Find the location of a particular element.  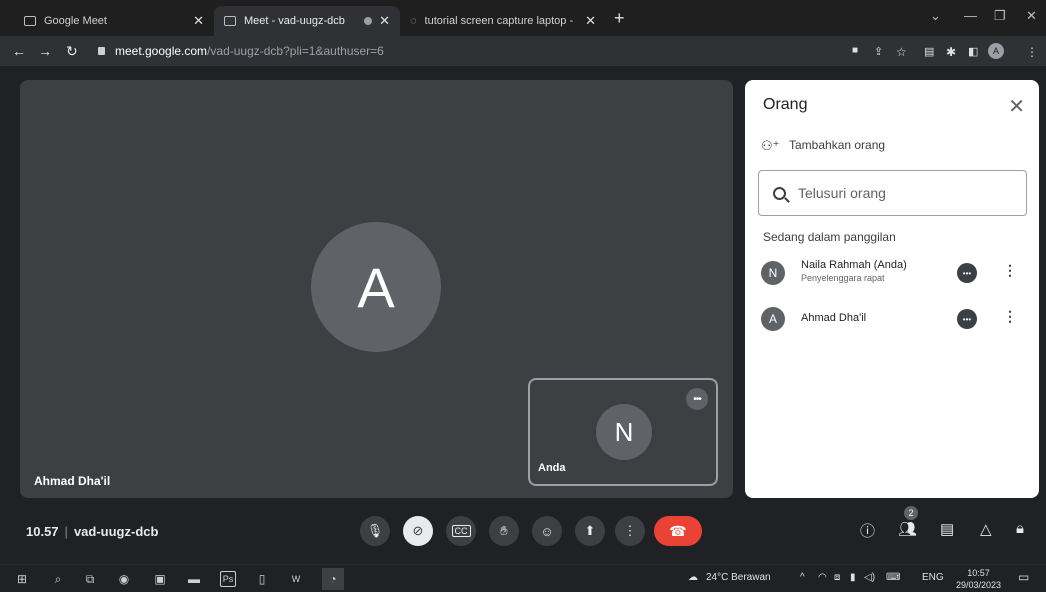

meeting-details-button: ⓘ is located at coordinates (867, 530).